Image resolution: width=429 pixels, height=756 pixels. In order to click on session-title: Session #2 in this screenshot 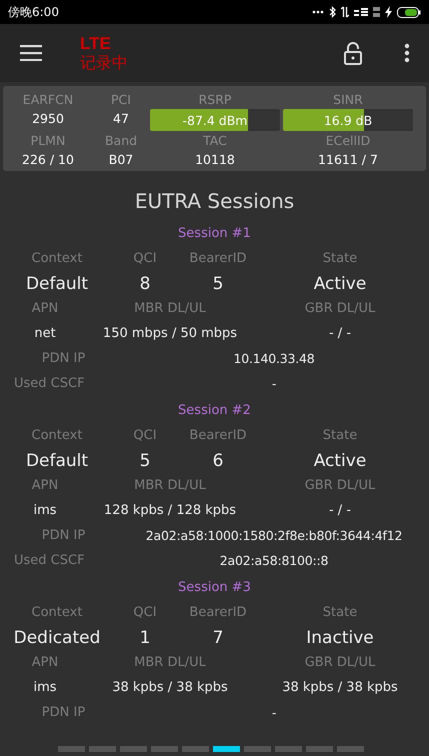, I will do `click(214, 410)`.